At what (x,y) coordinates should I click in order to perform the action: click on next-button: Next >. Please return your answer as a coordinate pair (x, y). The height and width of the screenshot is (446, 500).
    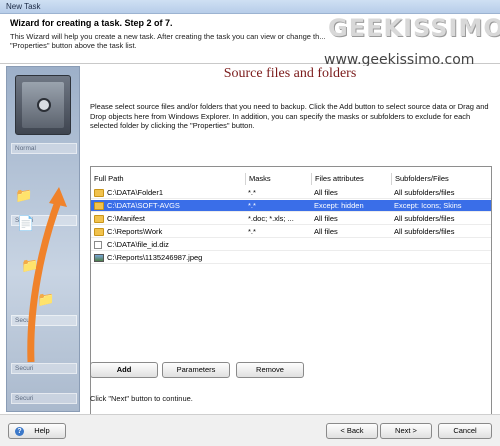
    Looking at the image, I should click on (406, 431).